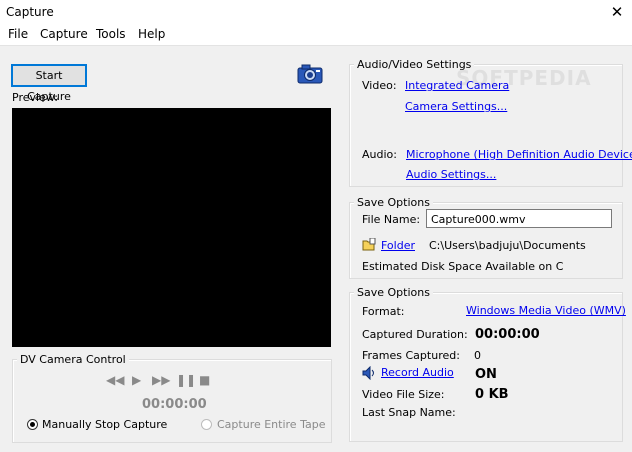 The height and width of the screenshot is (452, 632). I want to click on menu-capture: Capture, so click(64, 34).